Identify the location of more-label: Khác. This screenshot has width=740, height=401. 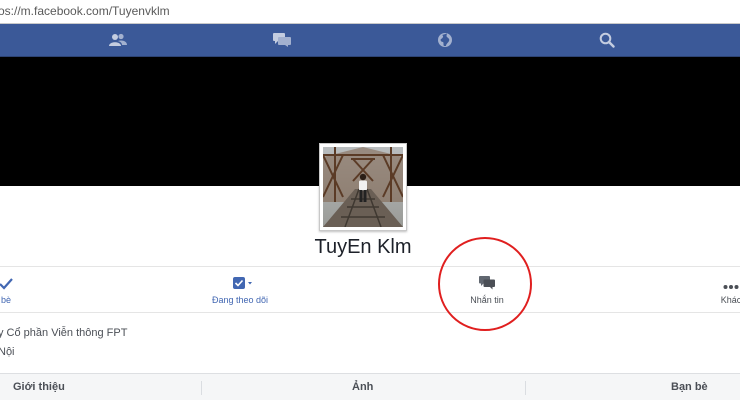
(730, 300).